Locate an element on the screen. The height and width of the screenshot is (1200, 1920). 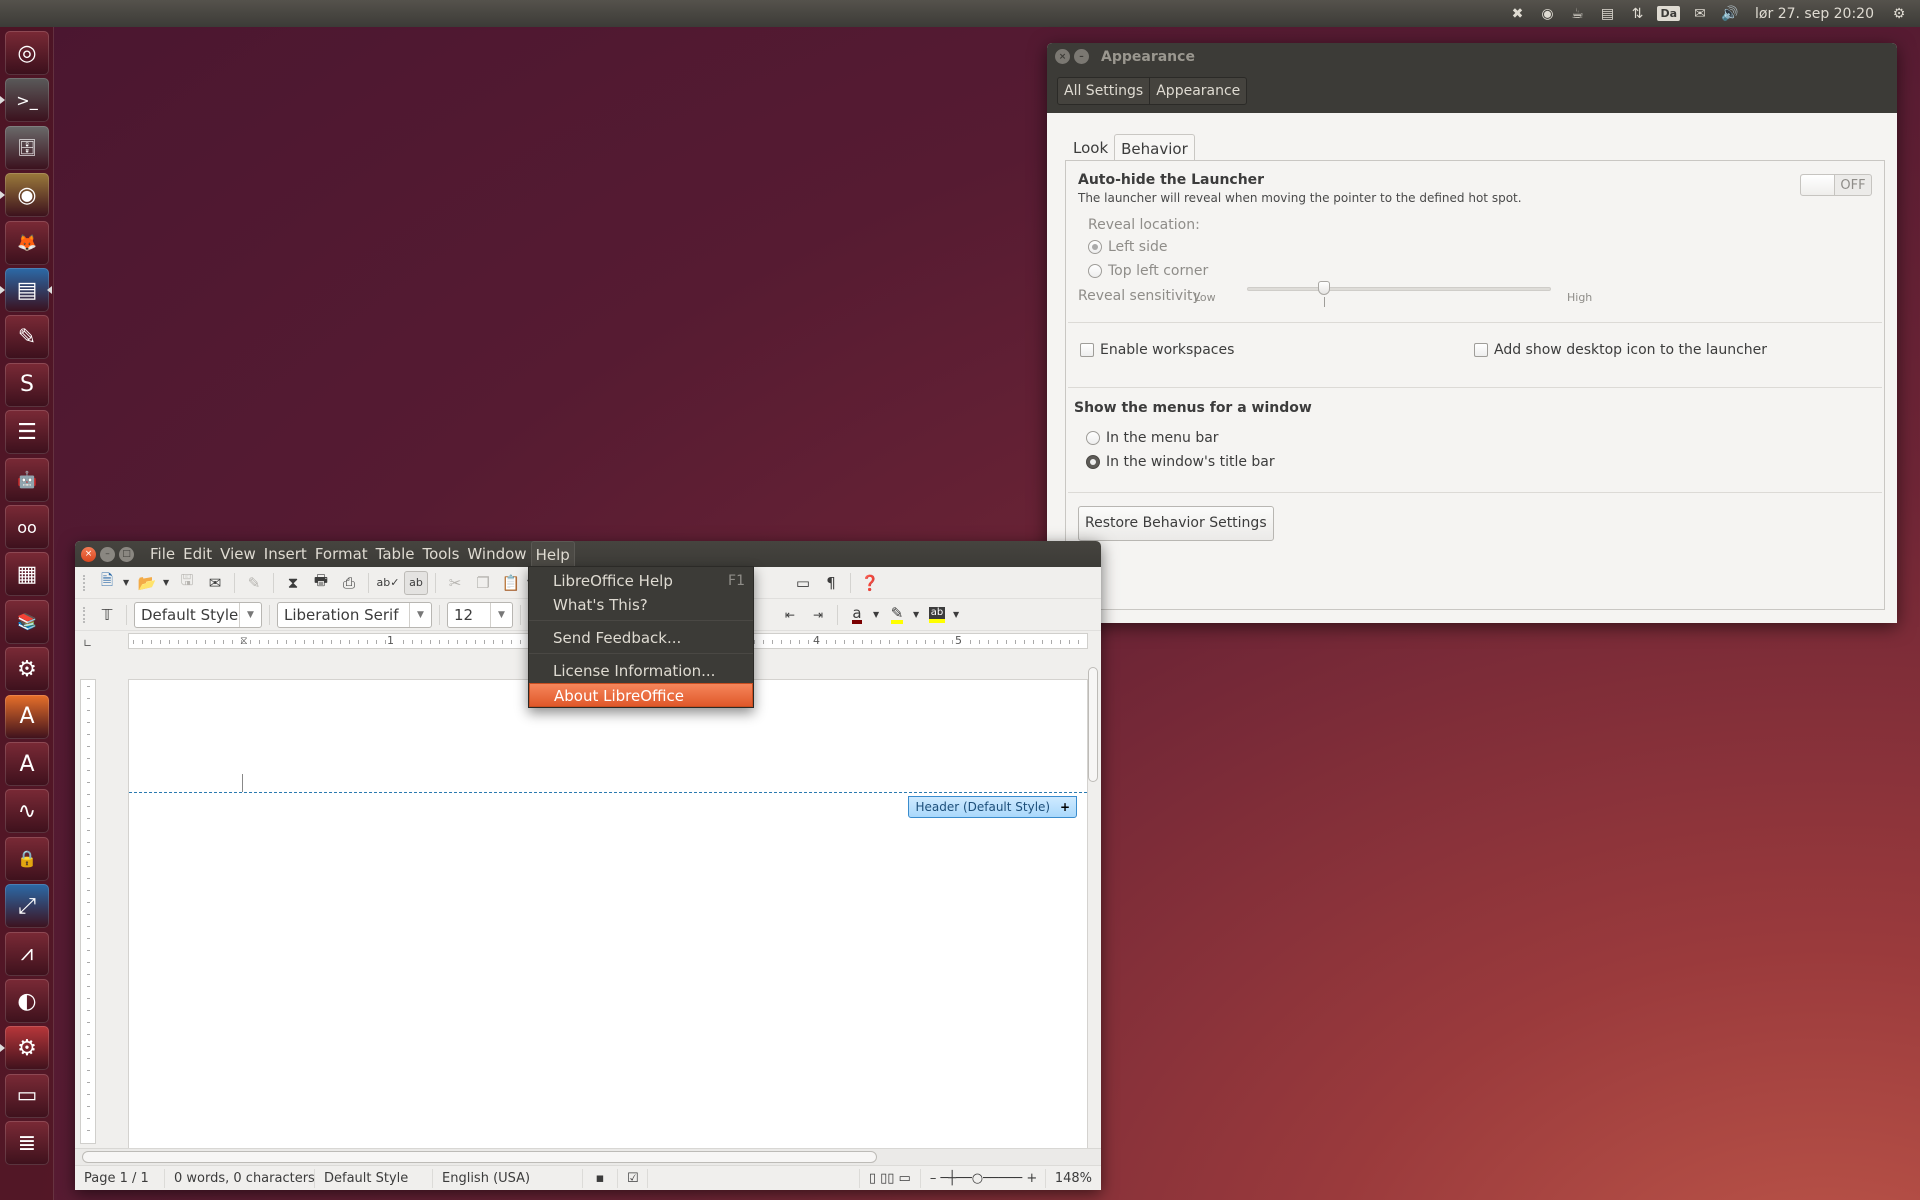
tab-look: Look is located at coordinates (1090, 147).